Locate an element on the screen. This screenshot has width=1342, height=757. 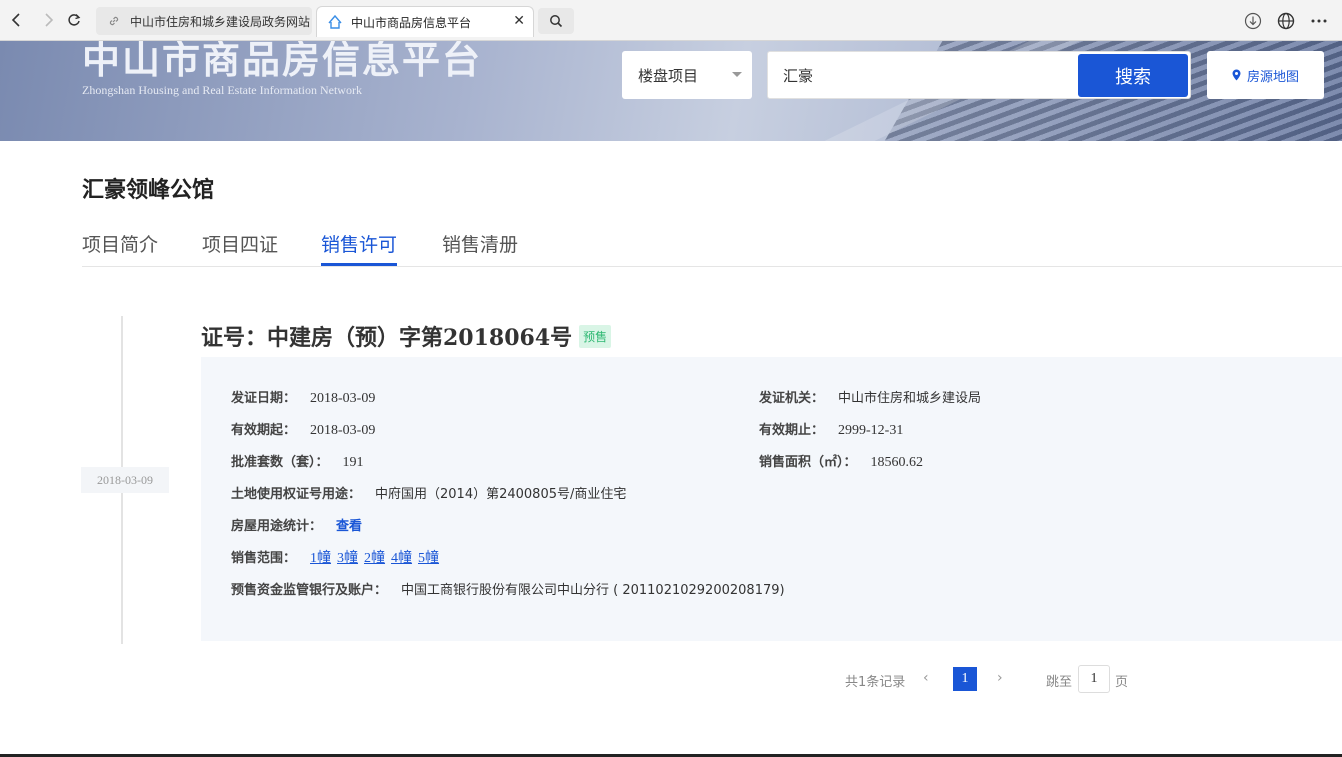
tab-title: 中山市住房和城乡建设局政务网站 is located at coordinates (220, 21).